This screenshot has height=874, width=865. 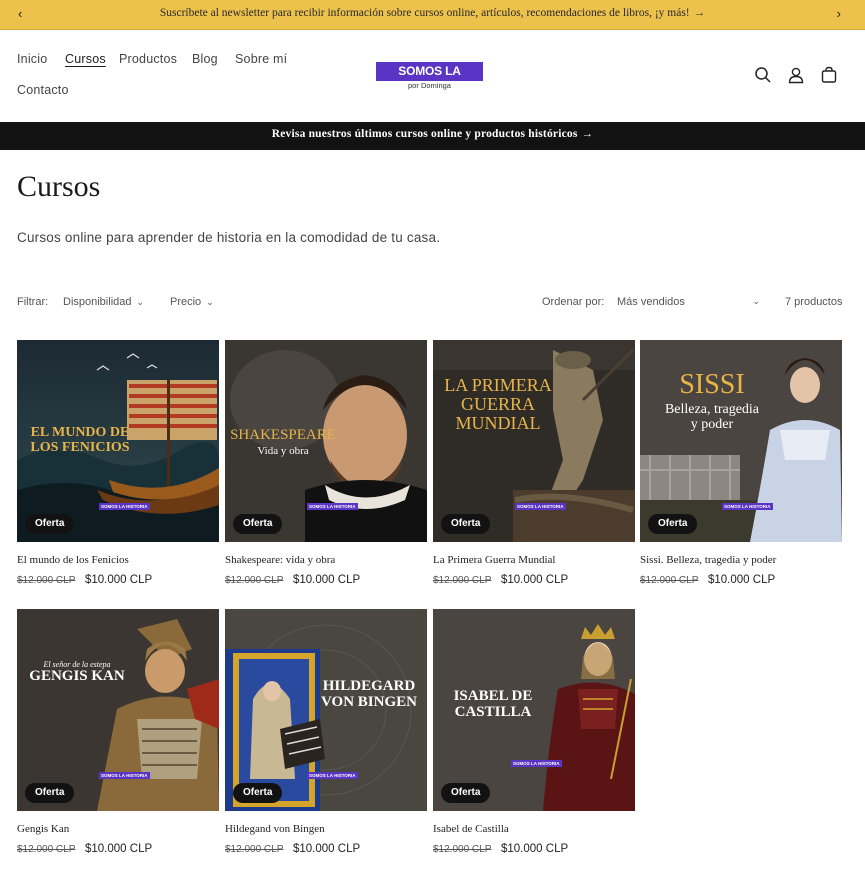 What do you see at coordinates (32, 59) in the screenshot?
I see `nav-item-inicio: Inicio` at bounding box center [32, 59].